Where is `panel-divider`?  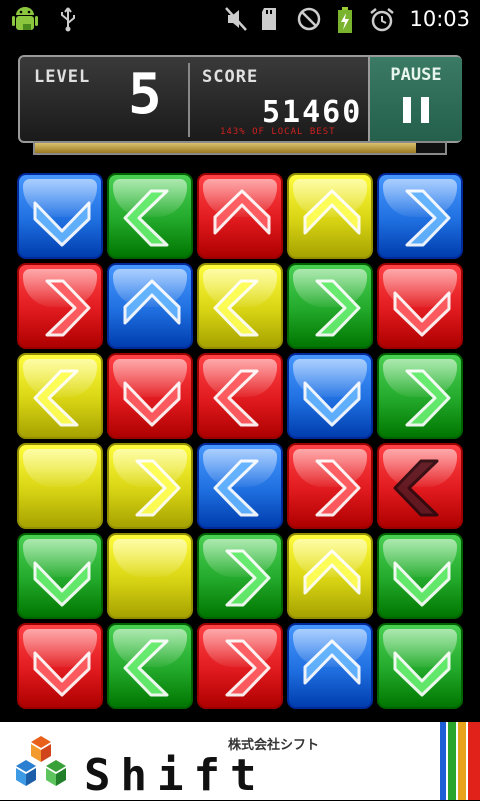
panel-divider is located at coordinates (189, 100).